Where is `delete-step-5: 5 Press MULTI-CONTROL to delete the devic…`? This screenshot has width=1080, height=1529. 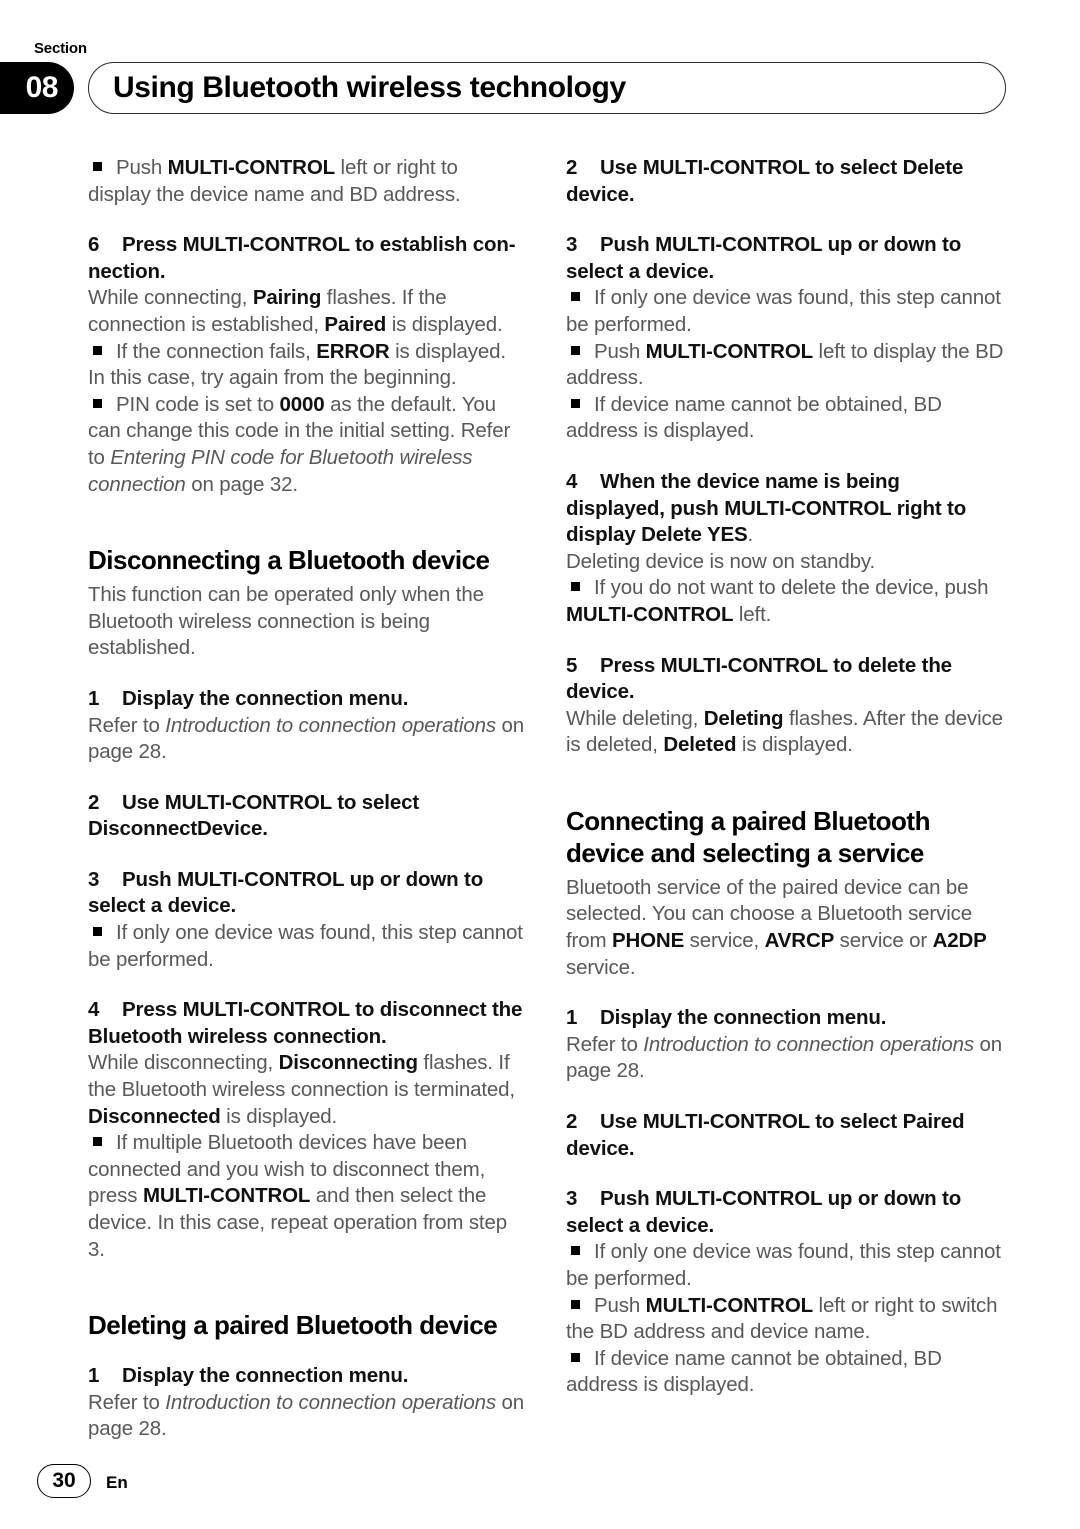 delete-step-5: 5 Press MULTI-CONTROL to delete the devic… is located at coordinates (759, 678).